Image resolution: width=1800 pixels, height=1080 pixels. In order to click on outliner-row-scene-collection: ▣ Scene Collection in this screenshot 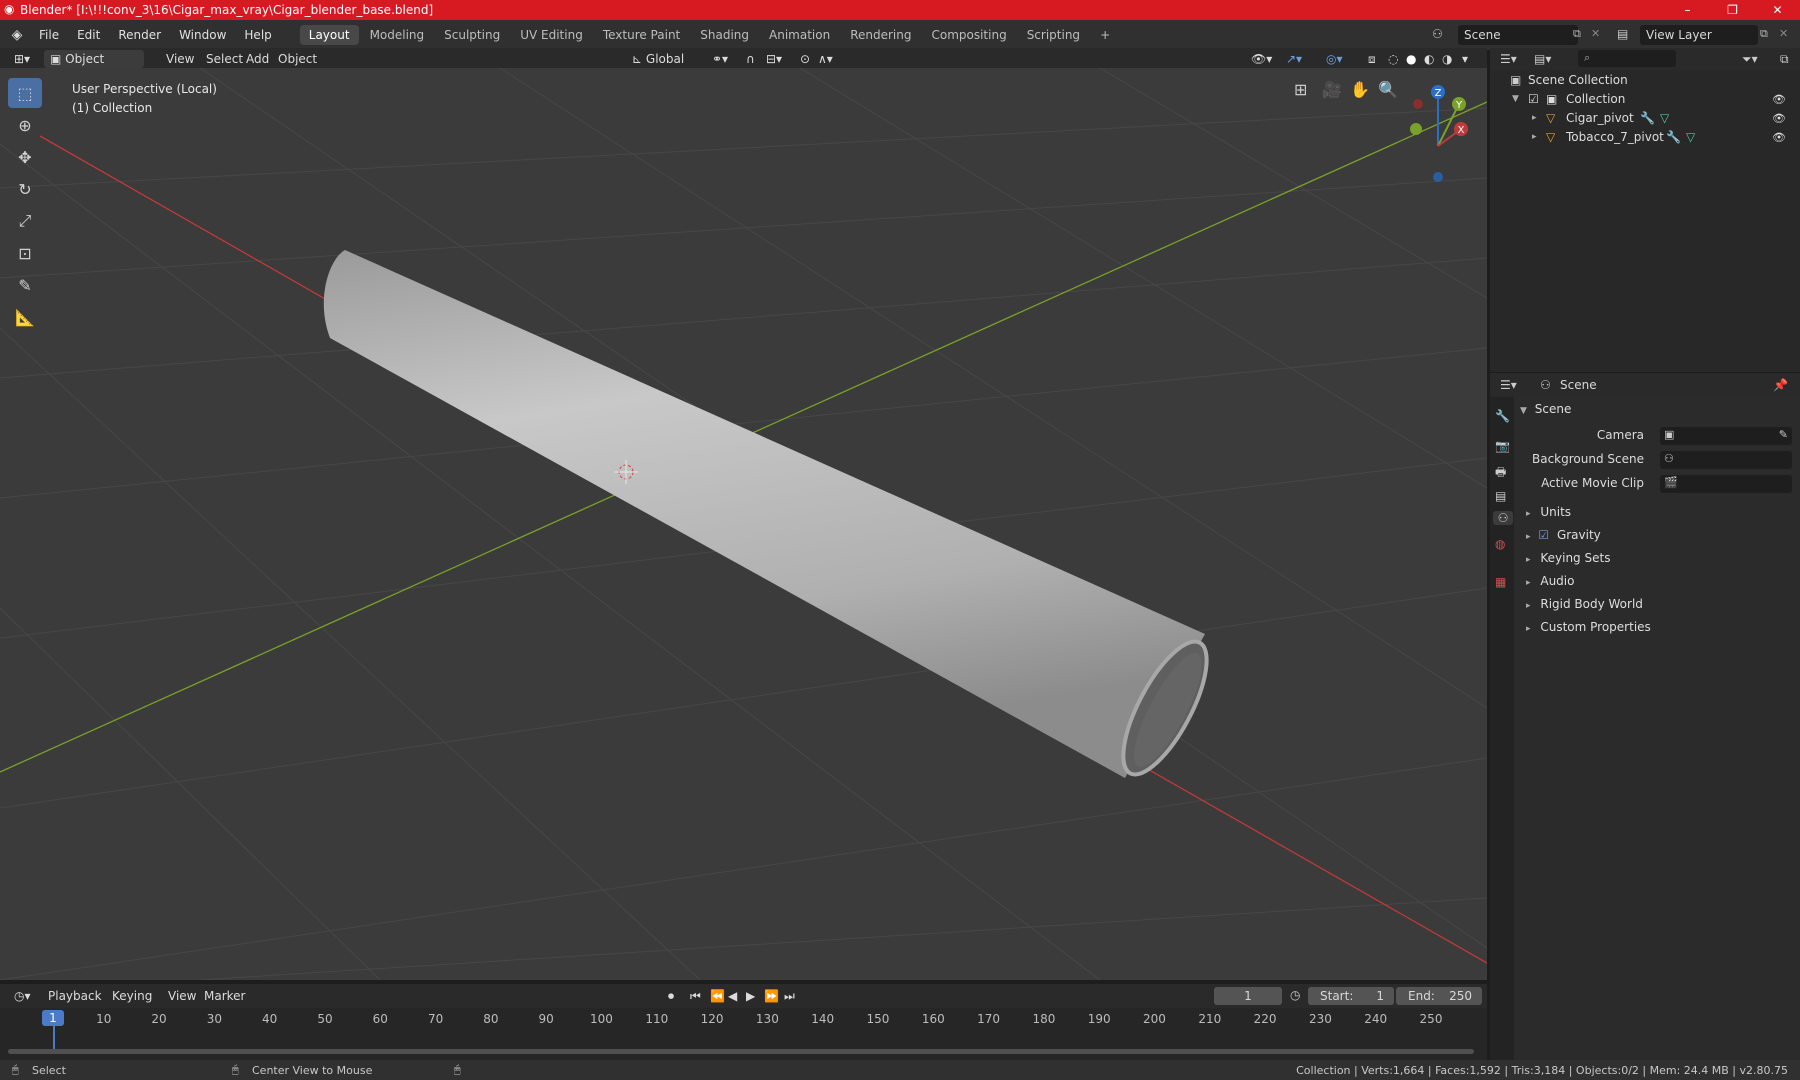, I will do `click(1645, 80)`.